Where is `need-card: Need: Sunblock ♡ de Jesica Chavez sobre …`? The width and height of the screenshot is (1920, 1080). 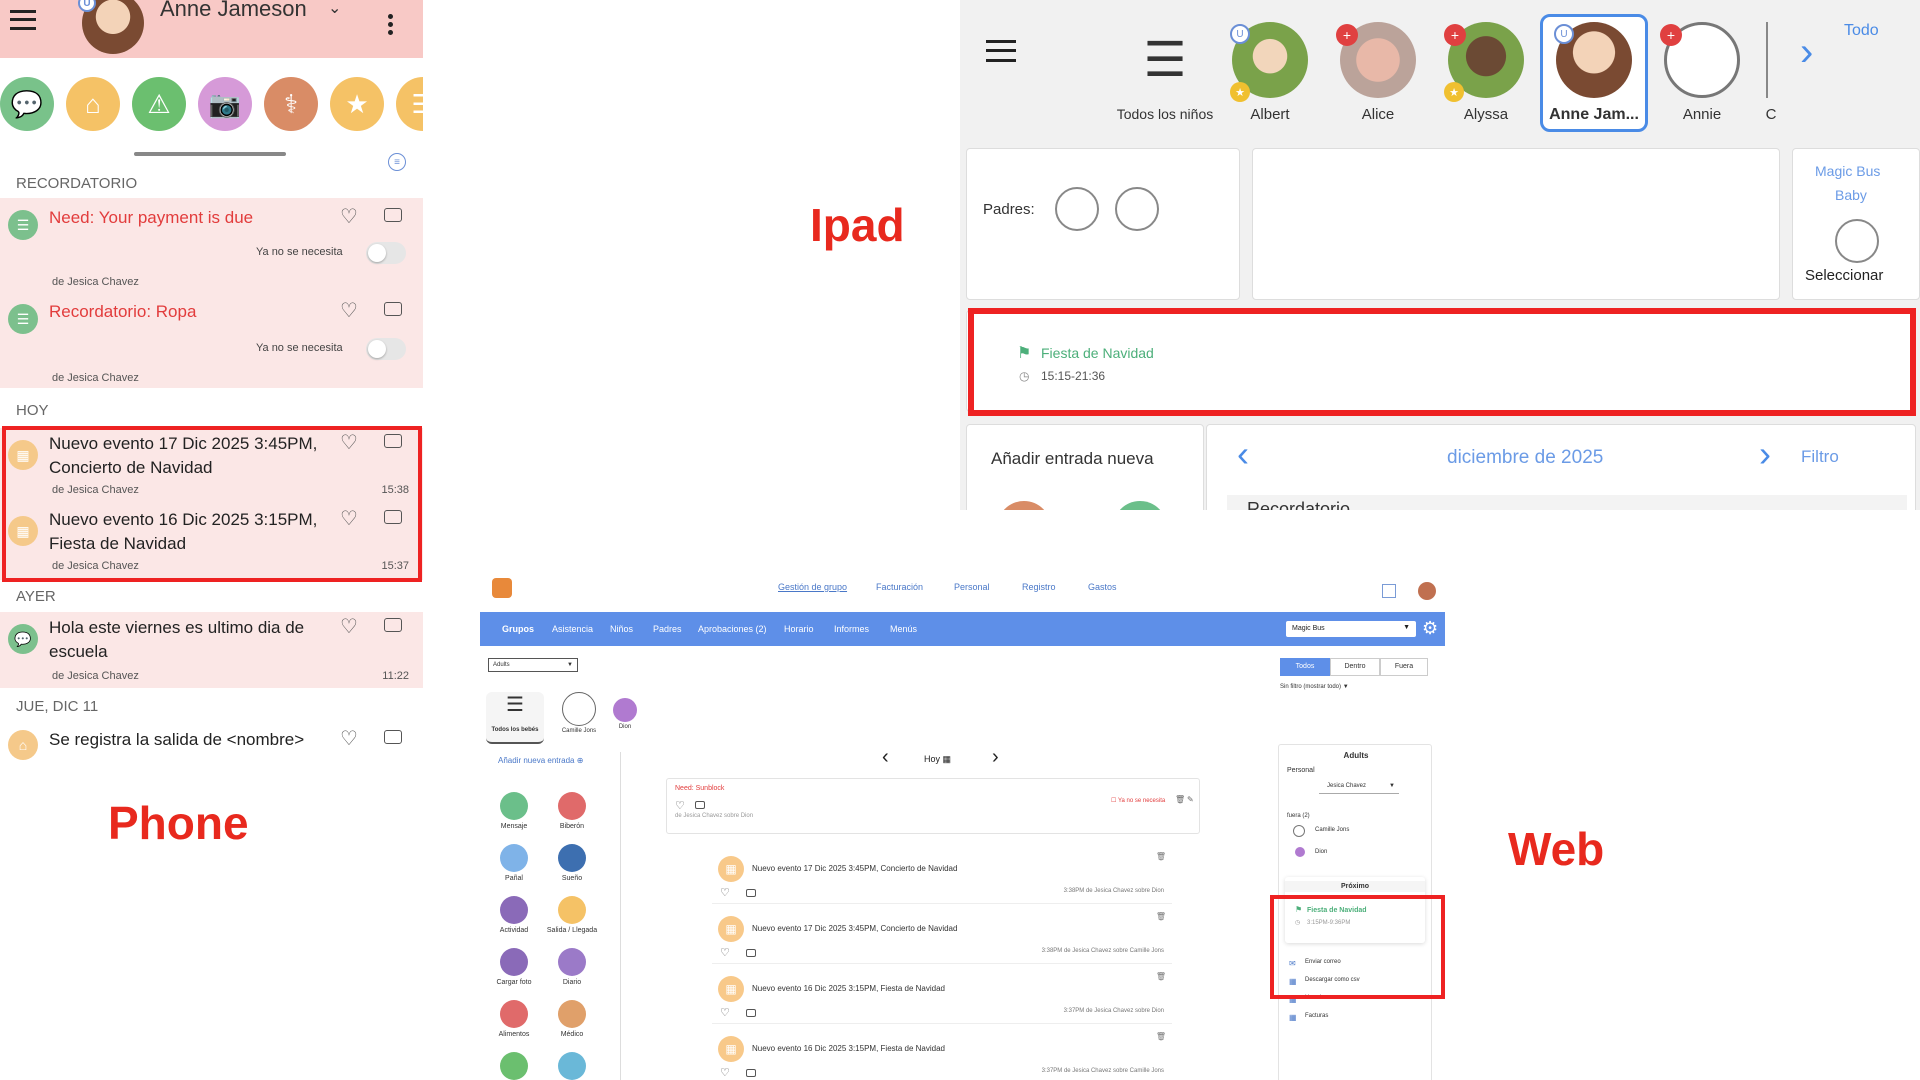 need-card: Need: Sunblock ♡ de Jesica Chavez sobre … is located at coordinates (933, 806).